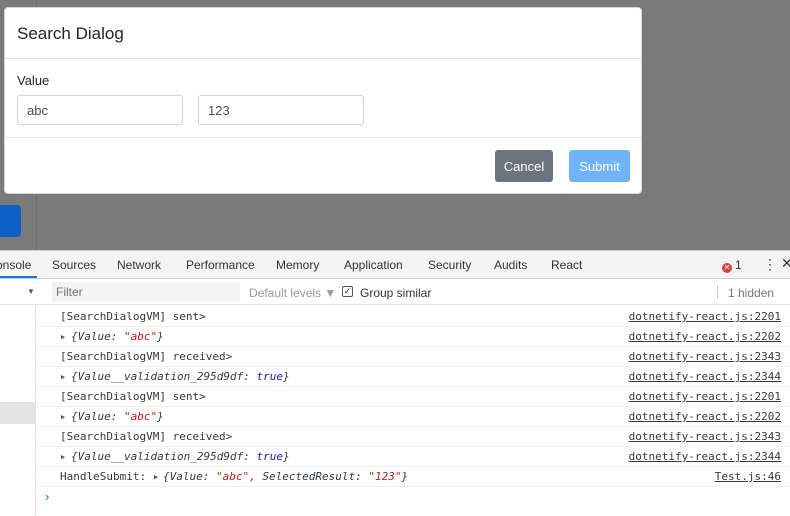 The width and height of the screenshot is (790, 516). I want to click on error-circle-icon: ✕, so click(727, 268).